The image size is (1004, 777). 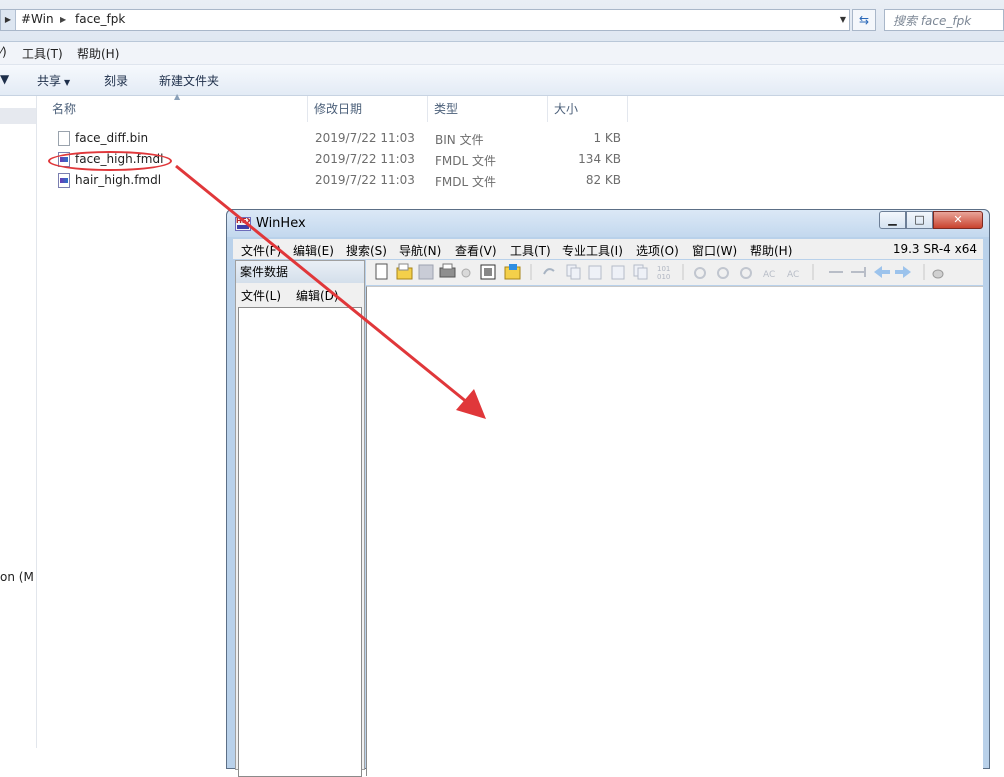 What do you see at coordinates (381, 271) in the screenshot?
I see `new-file-icon` at bounding box center [381, 271].